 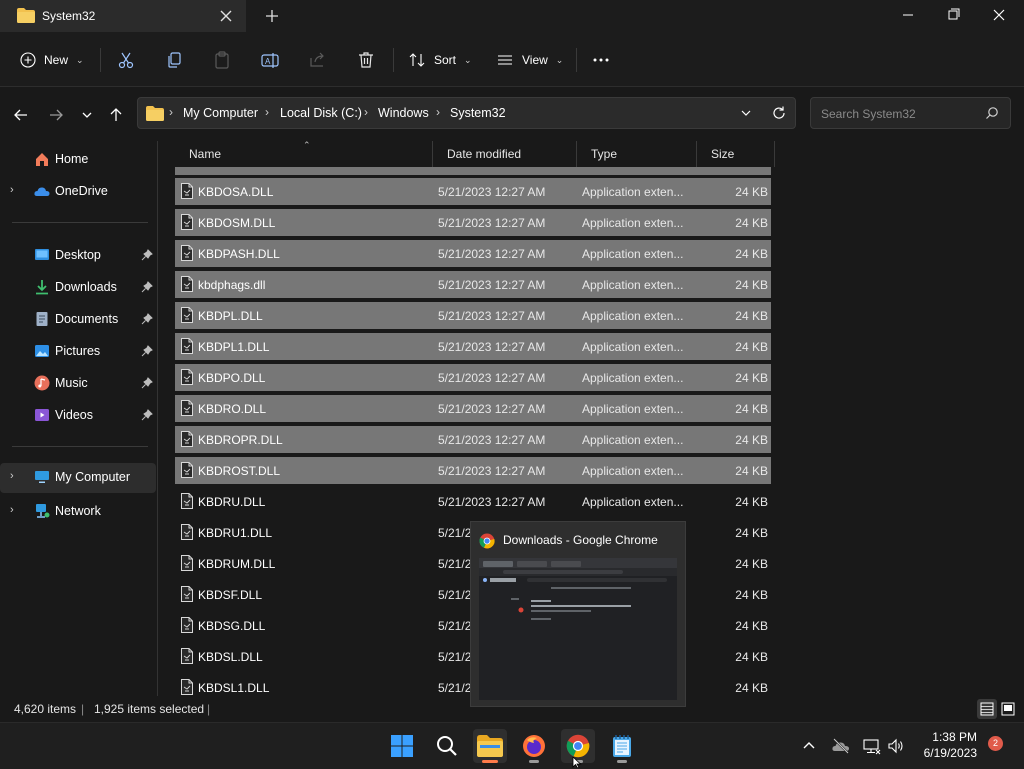 I want to click on breadcrumb-my-computer: My Computer, so click(x=220, y=113).